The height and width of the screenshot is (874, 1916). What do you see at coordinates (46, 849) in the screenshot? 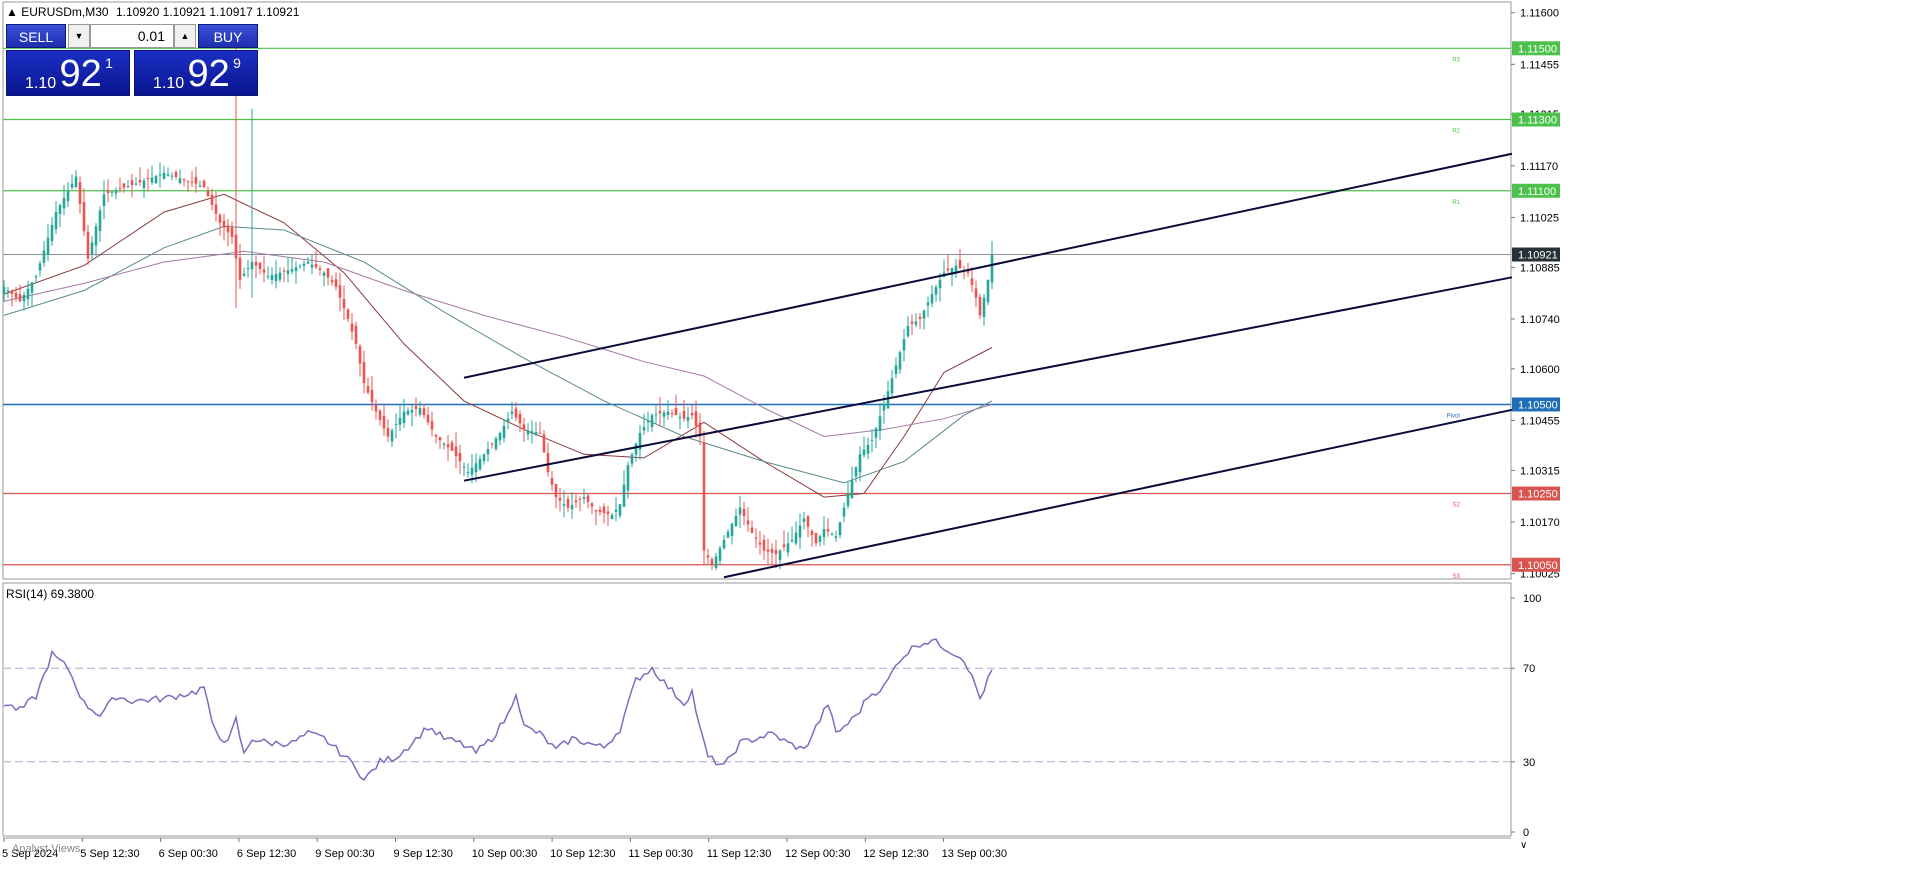
I see `analyst-views-tab: Analyst Views` at bounding box center [46, 849].